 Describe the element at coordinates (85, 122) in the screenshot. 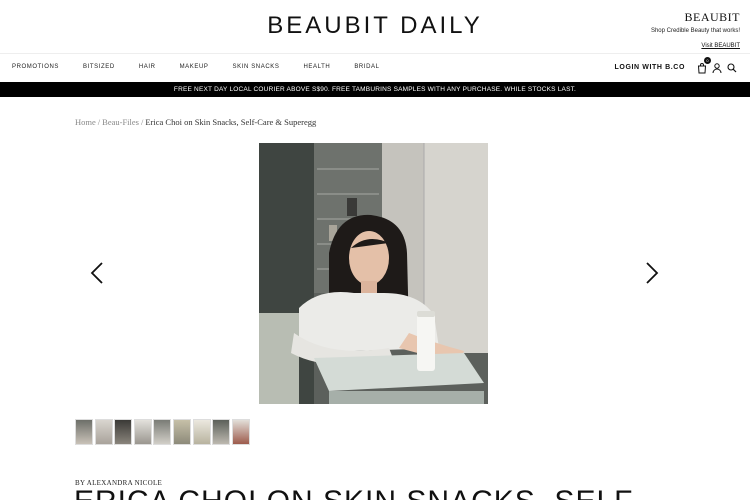

I see `breadcrumb-home: Home` at that location.